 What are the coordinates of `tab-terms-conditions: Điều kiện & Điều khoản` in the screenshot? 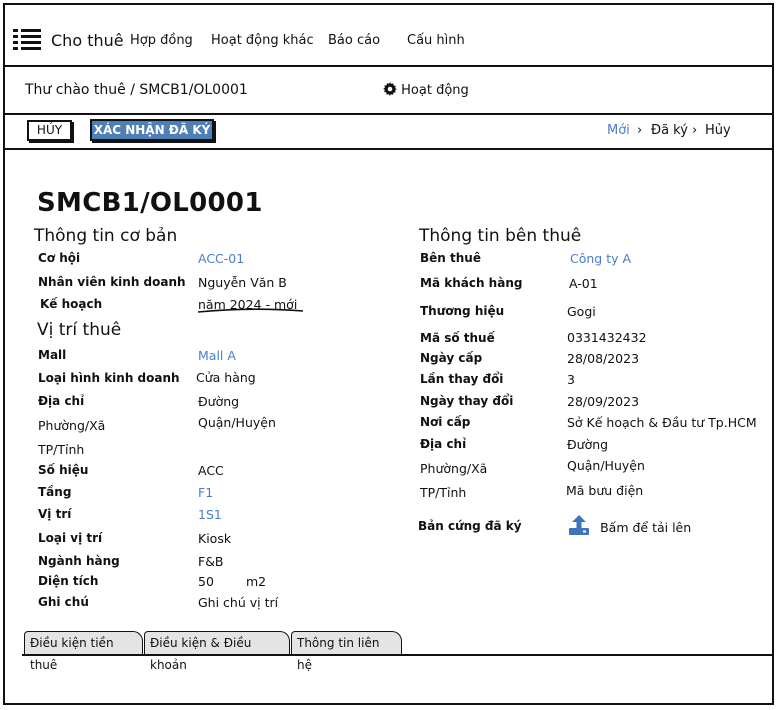 It's located at (217, 651).